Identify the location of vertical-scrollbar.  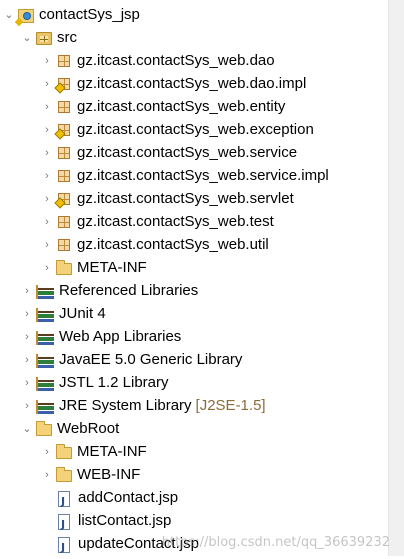
(396, 278).